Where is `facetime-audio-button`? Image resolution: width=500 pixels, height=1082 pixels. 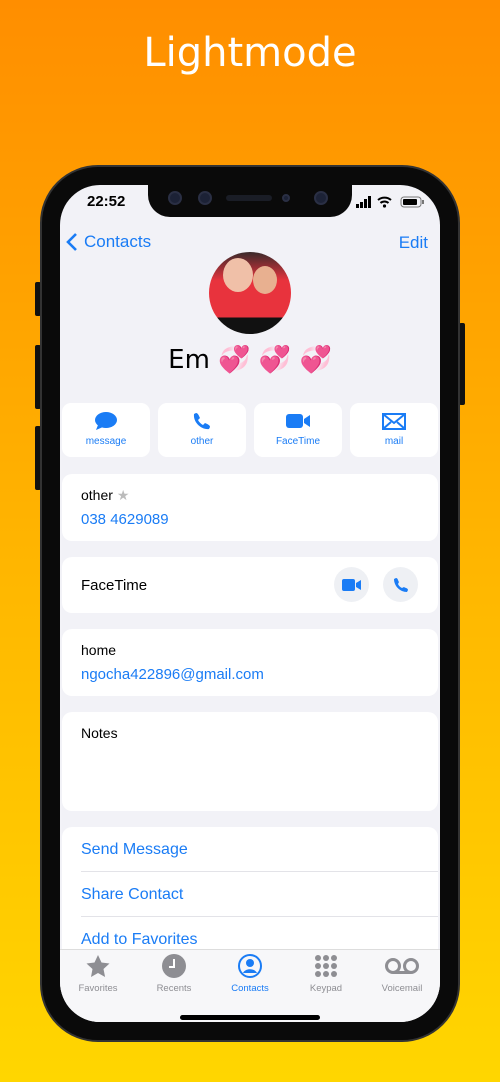 facetime-audio-button is located at coordinates (400, 584).